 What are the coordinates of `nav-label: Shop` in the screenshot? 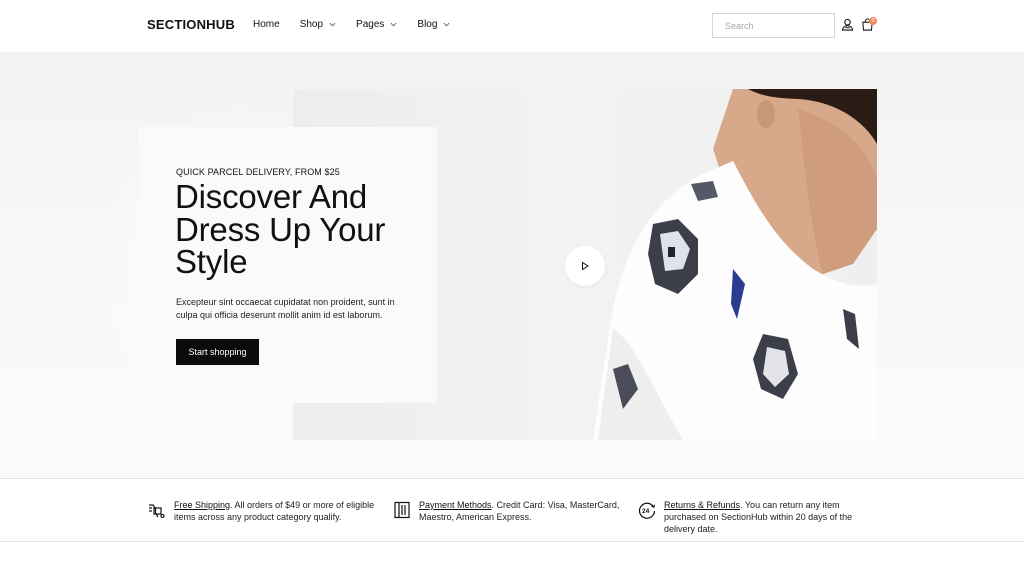 It's located at (311, 24).